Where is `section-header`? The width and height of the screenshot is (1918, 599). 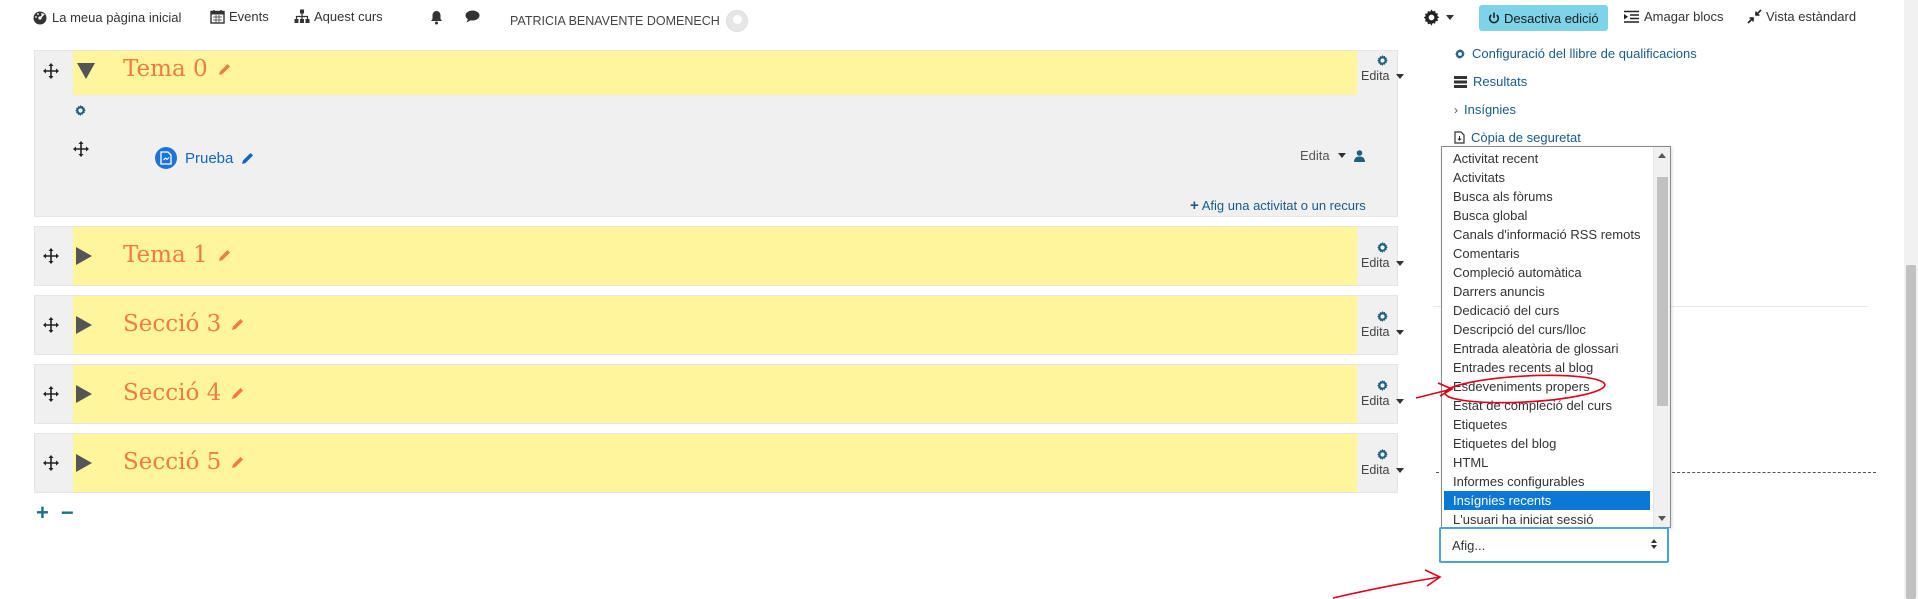 section-header is located at coordinates (715, 325).